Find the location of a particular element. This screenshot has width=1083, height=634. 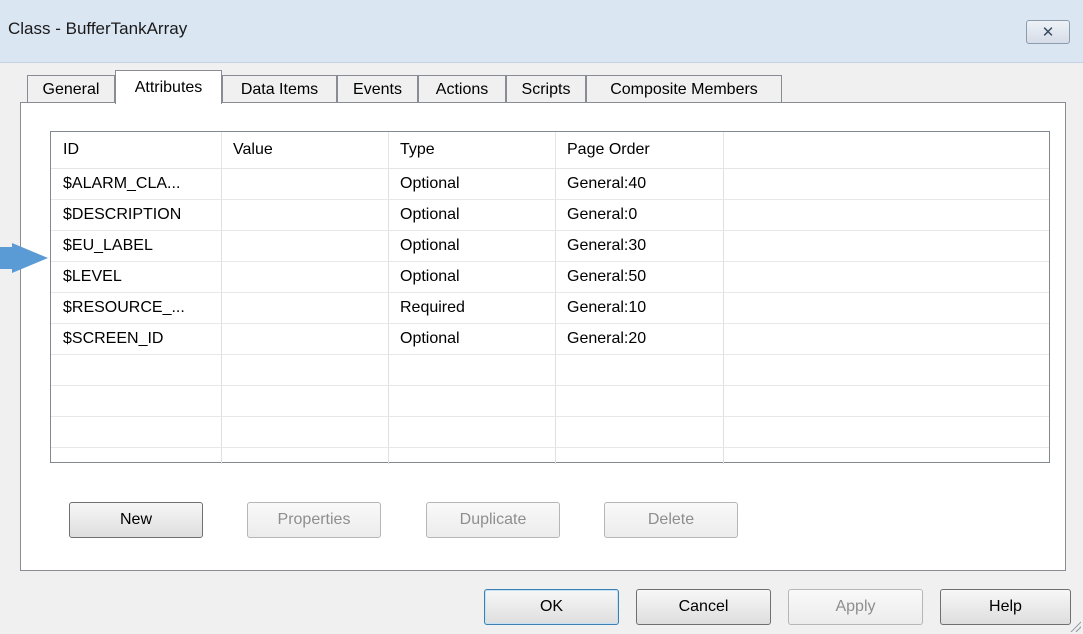

help-button: Help is located at coordinates (1005, 607).